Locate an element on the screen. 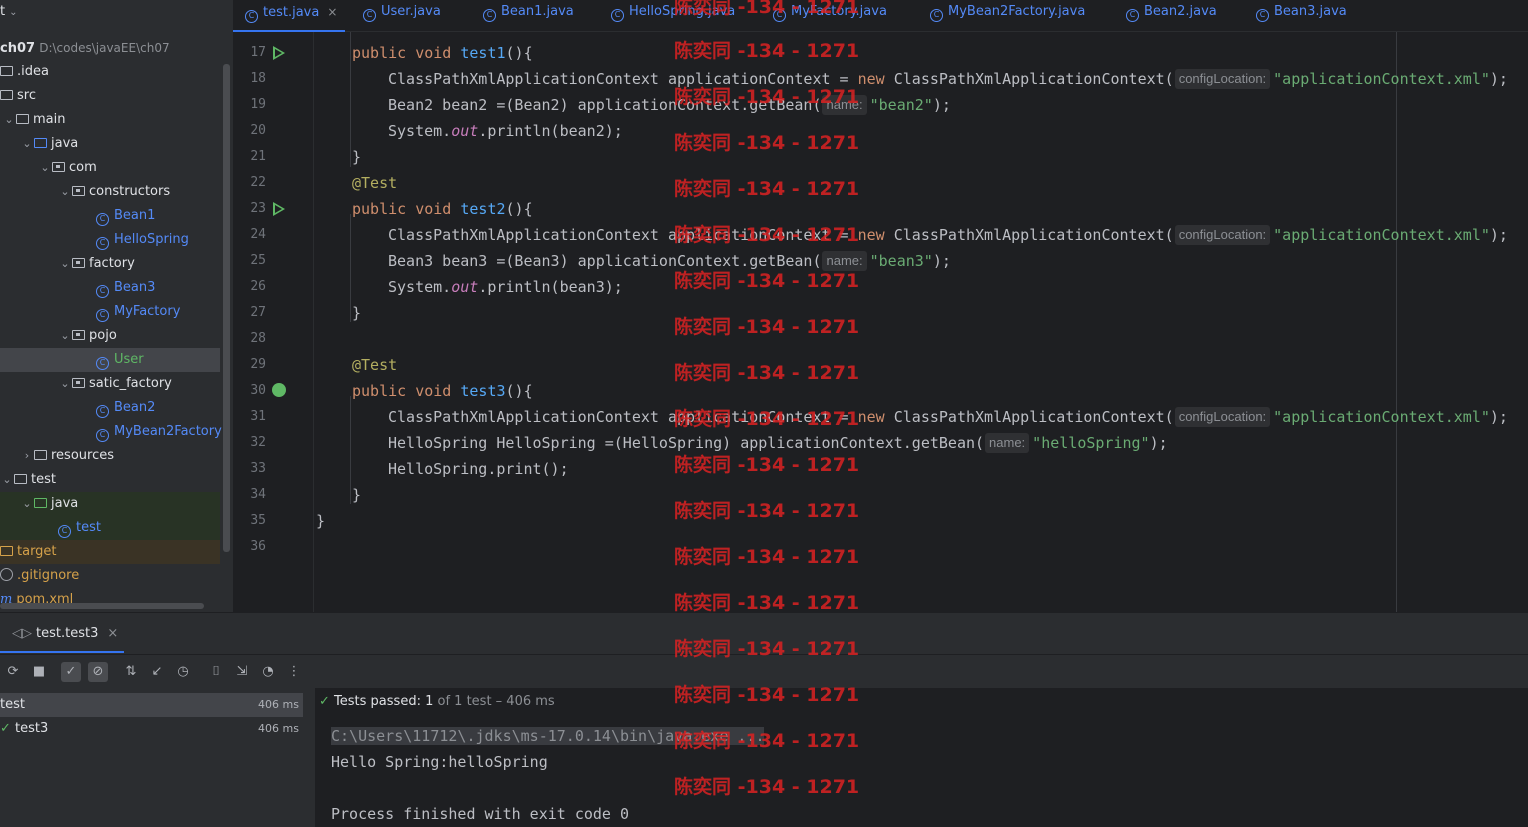 This screenshot has width=1528, height=827. code-line-22: @Test is located at coordinates (375, 183).